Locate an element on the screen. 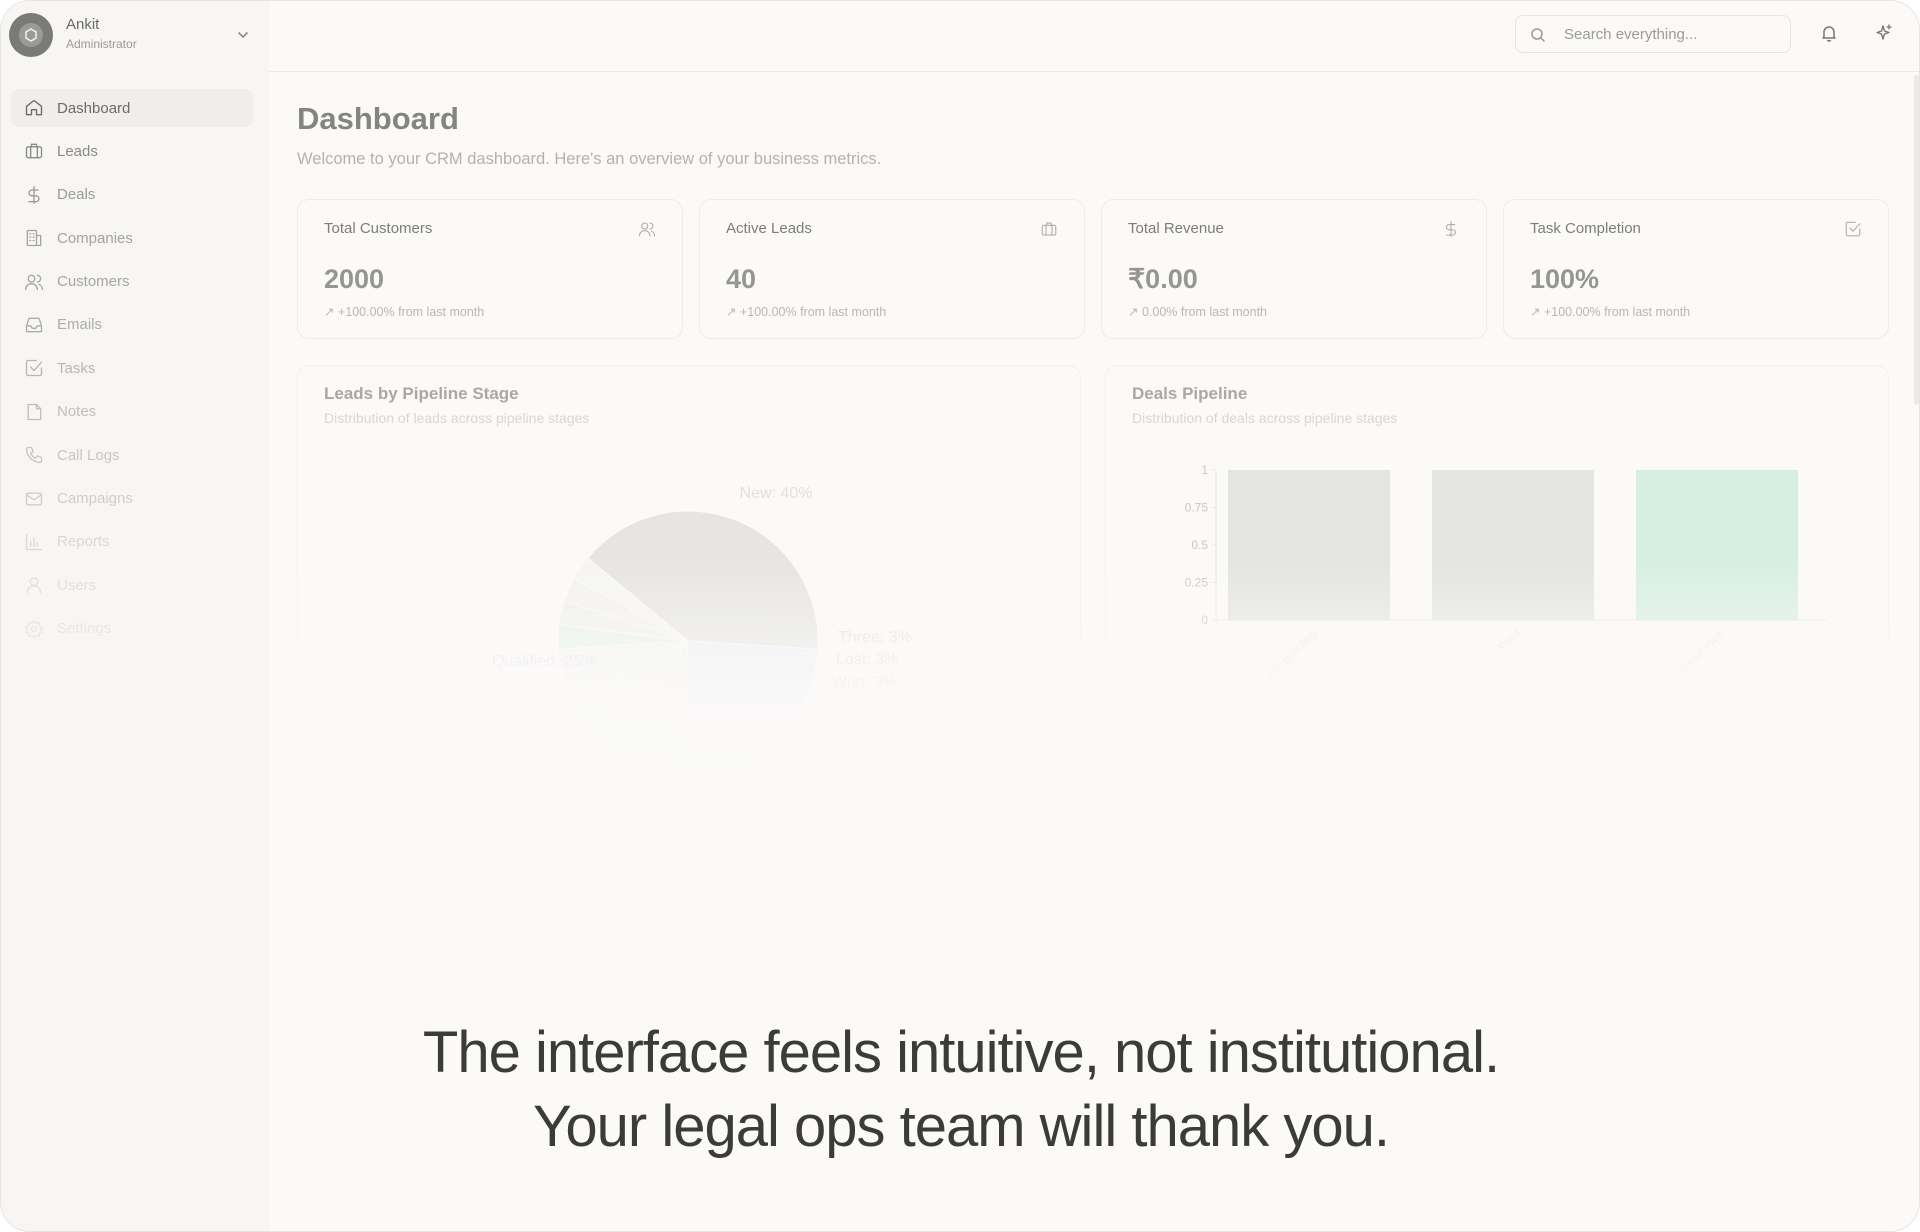 The width and height of the screenshot is (1920, 1232). pie-label: Lost: 3% is located at coordinates (867, 659).